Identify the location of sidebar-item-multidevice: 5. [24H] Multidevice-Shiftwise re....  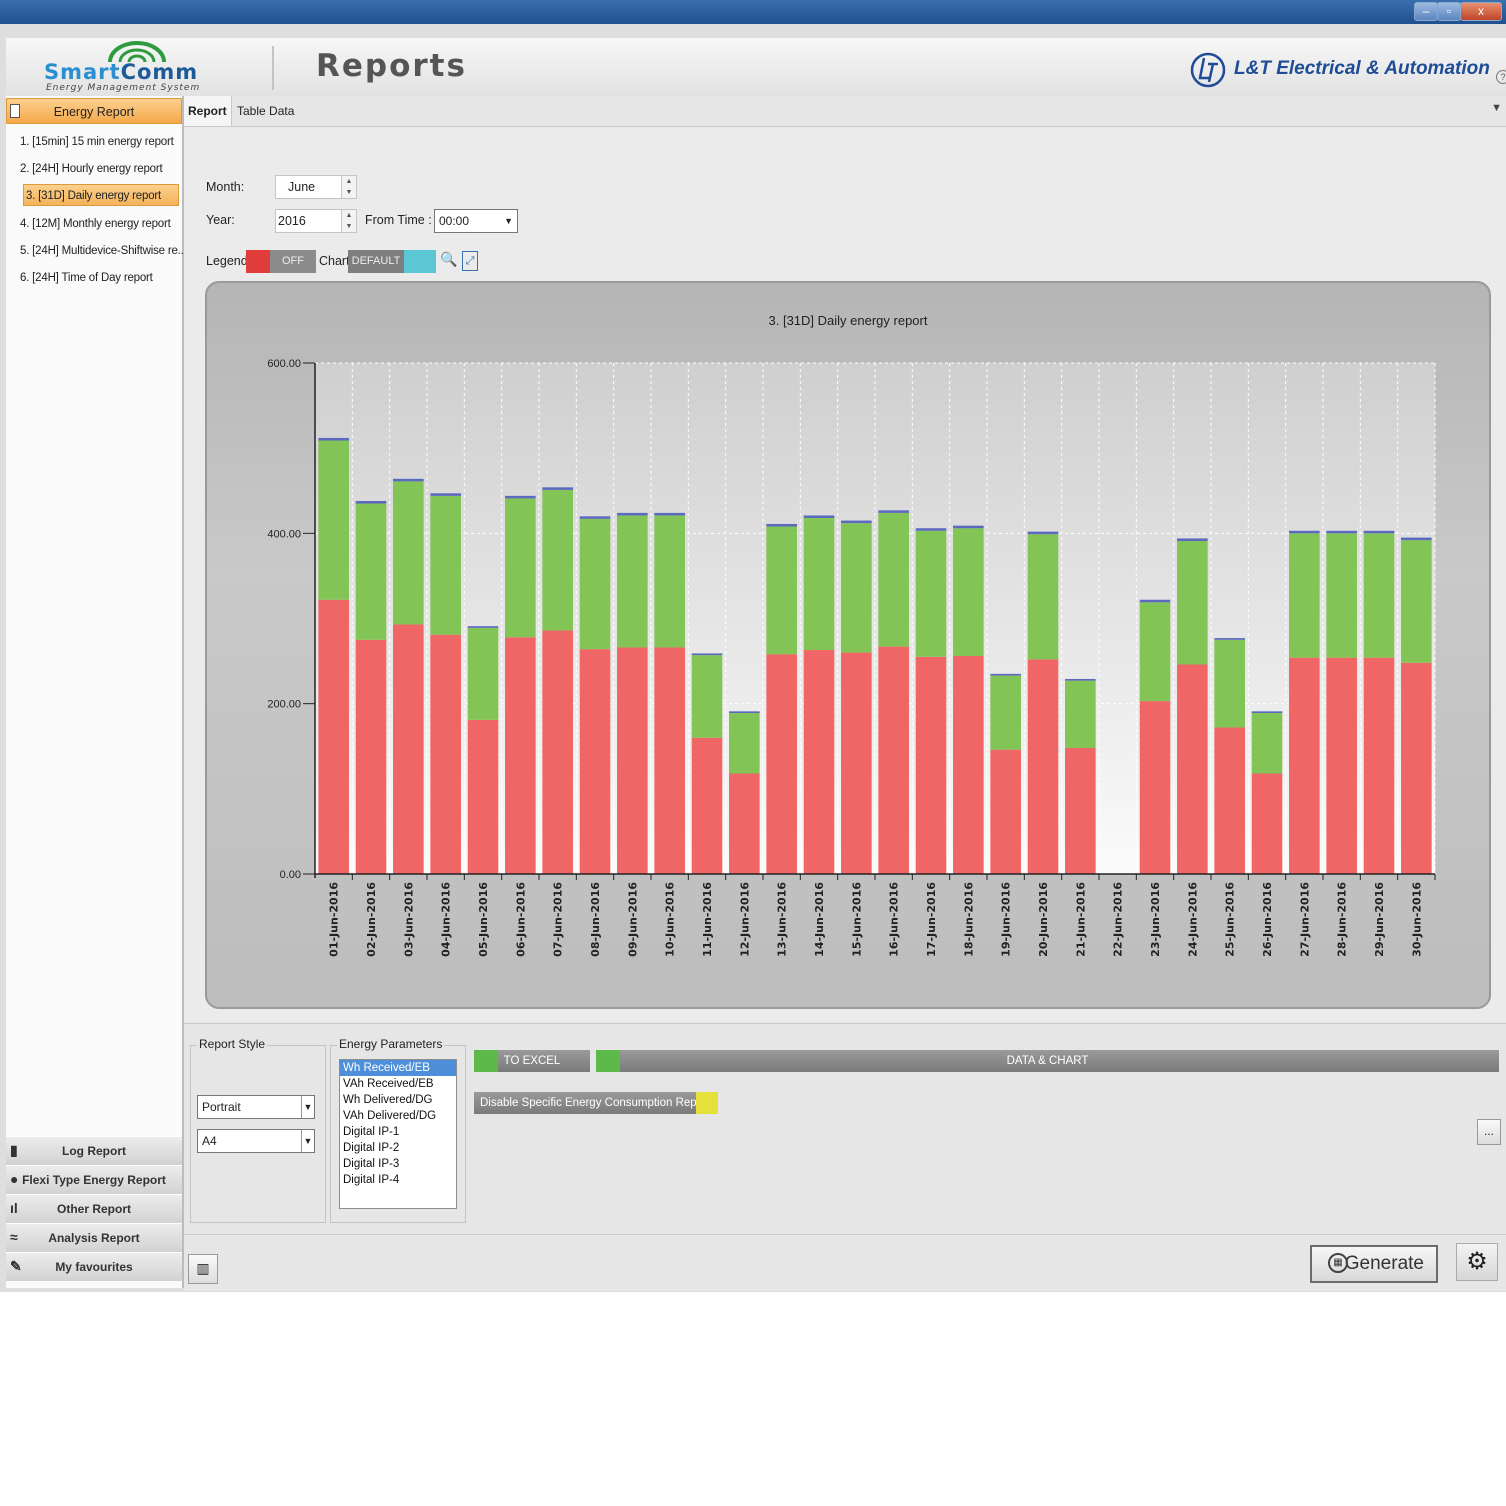
(103, 251).